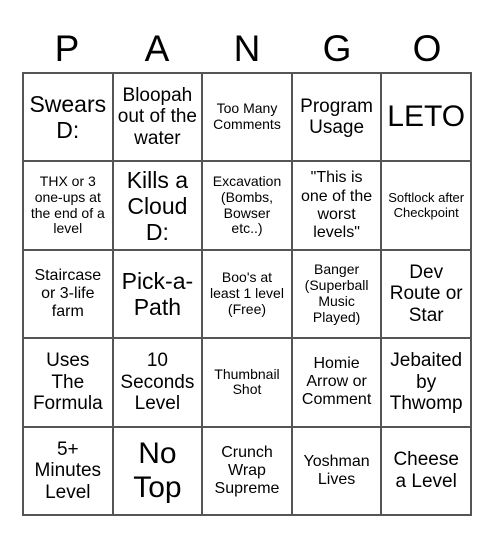  I want to click on bingo-cell-label: Uses The Formula, so click(67, 382).